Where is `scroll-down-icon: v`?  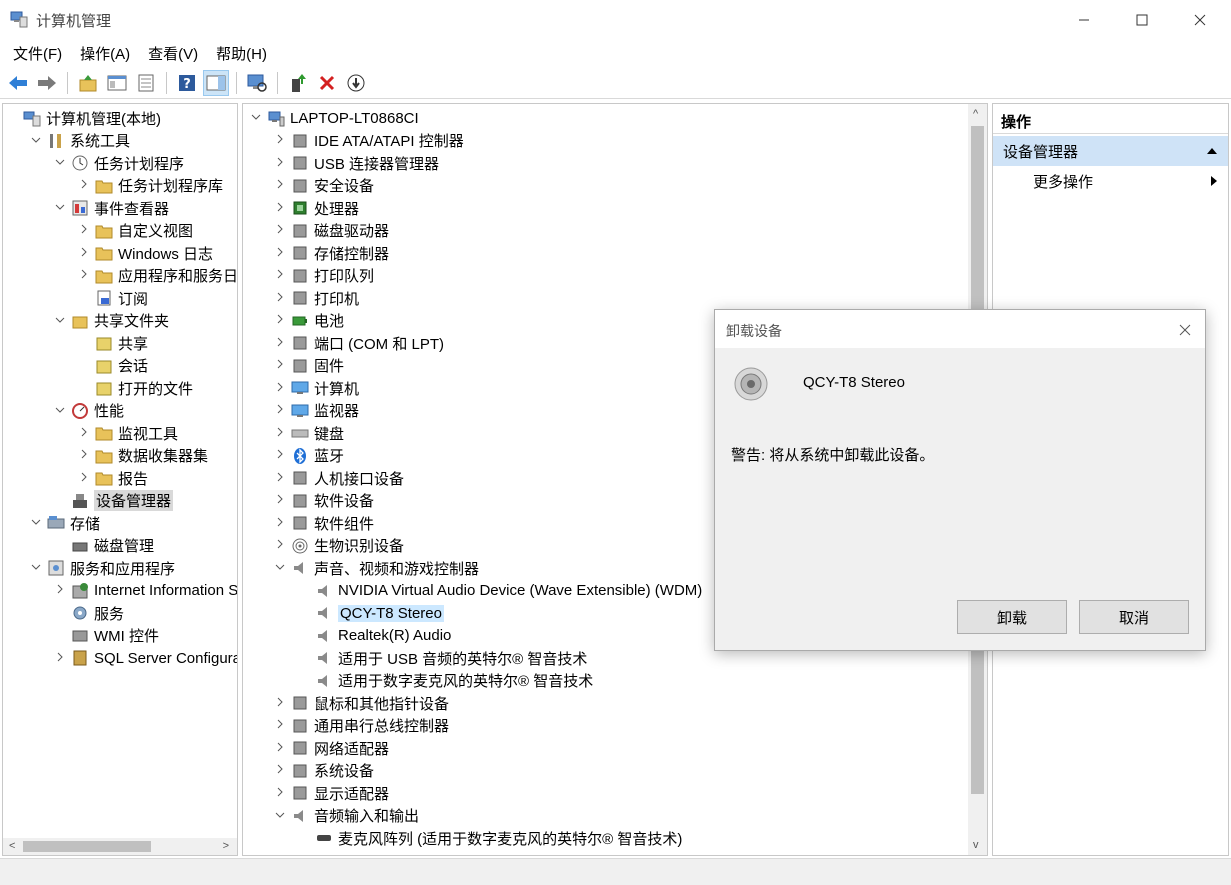 scroll-down-icon: v is located at coordinates (976, 845).